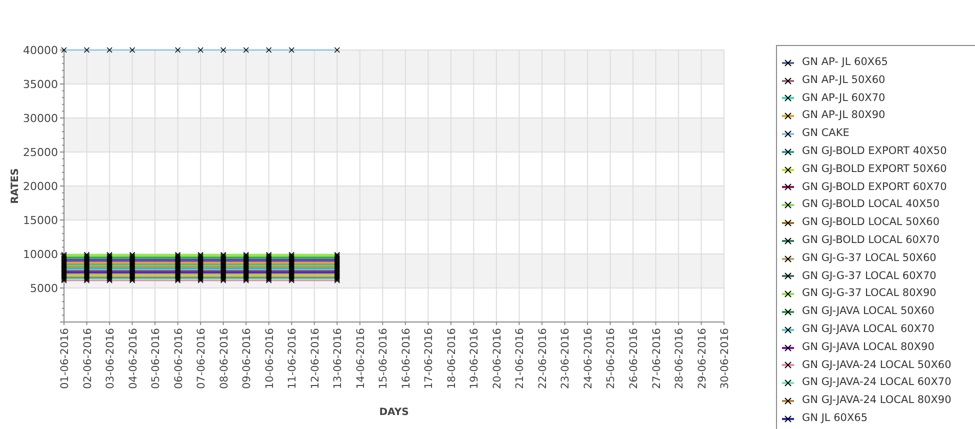  Describe the element at coordinates (474, 359) in the screenshot. I see `x-tick-label: 19-06-2016` at that location.